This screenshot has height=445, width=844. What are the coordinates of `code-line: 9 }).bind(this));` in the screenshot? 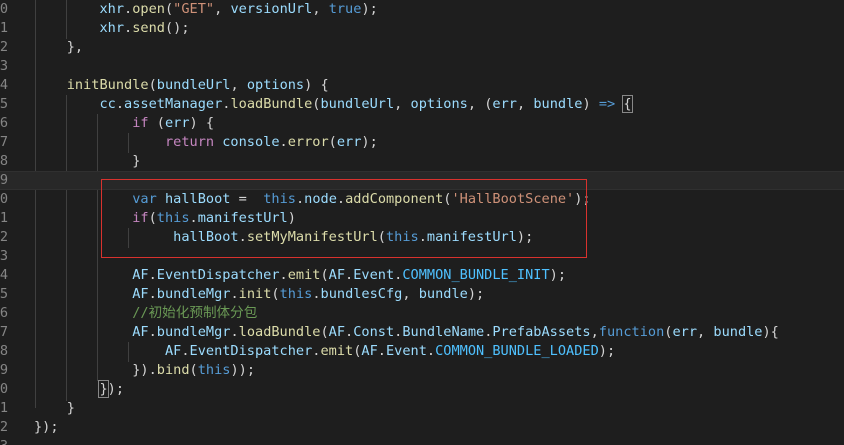 It's located at (422, 370).